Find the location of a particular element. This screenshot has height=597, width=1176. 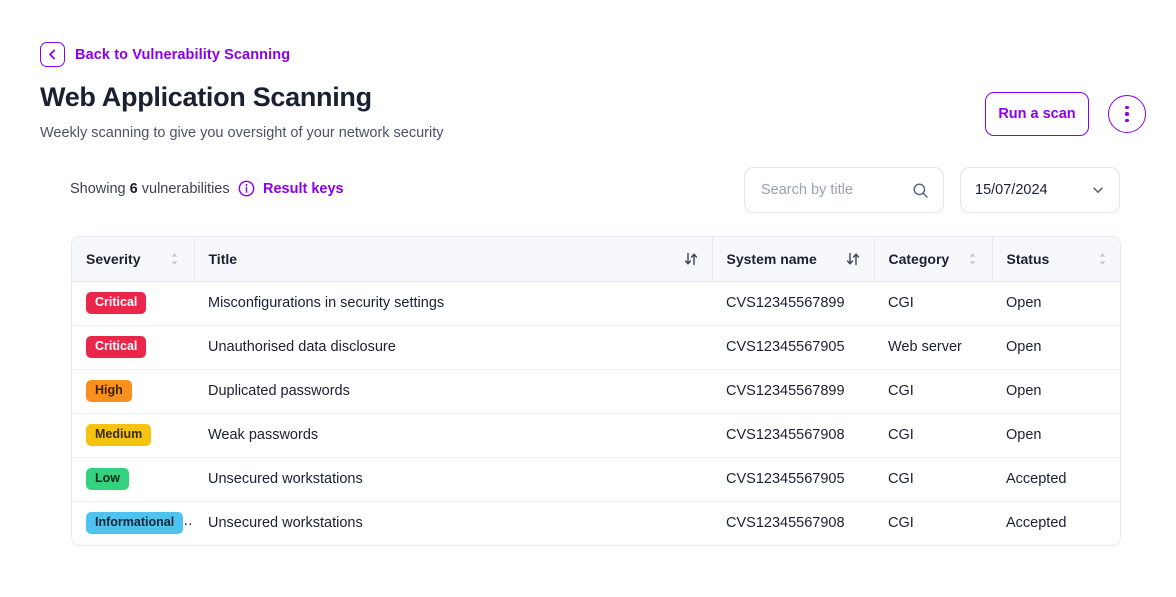

date-filter-select: 15/07/2024 is located at coordinates (1040, 190).